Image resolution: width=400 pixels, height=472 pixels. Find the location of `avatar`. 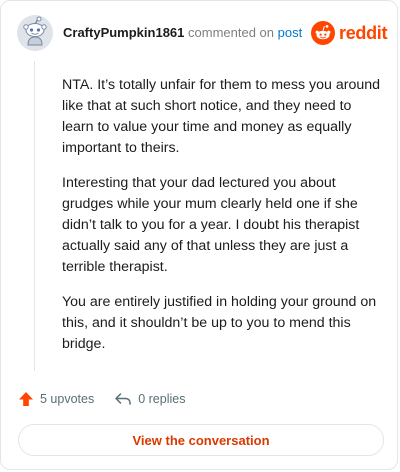

avatar is located at coordinates (35, 33).